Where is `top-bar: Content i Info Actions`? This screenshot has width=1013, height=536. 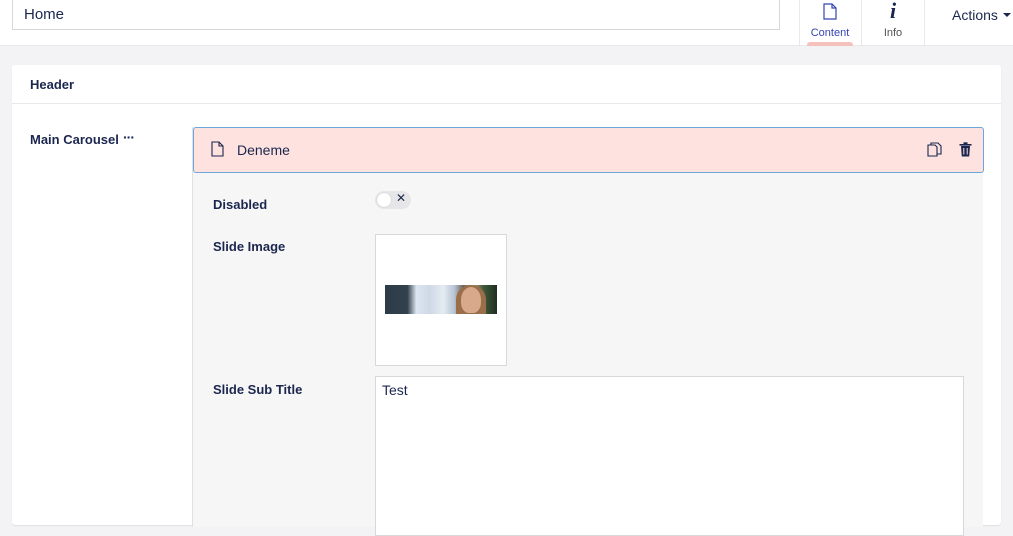 top-bar: Content i Info Actions is located at coordinates (506, 23).